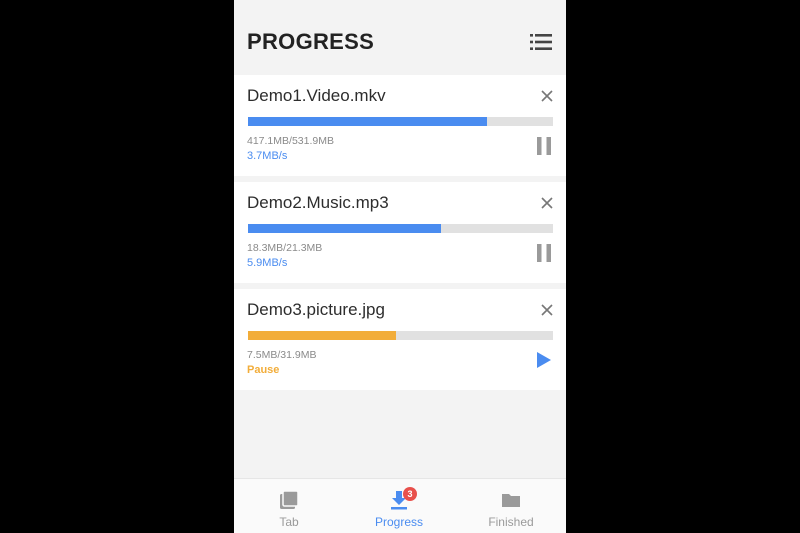 Image resolution: width=800 pixels, height=533 pixels. Describe the element at coordinates (544, 360) in the screenshot. I see `play-icon` at that location.